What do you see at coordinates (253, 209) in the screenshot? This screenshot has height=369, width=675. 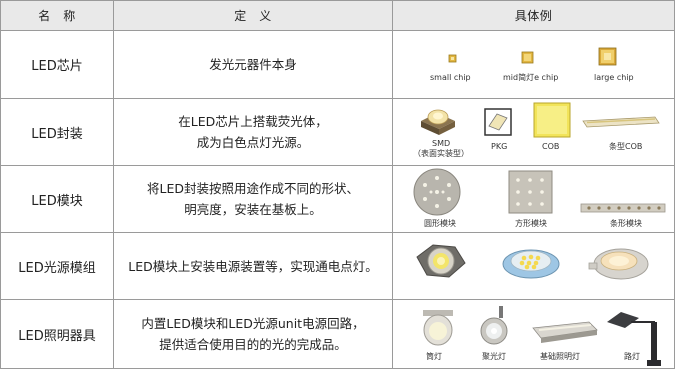 I see `definition-line: 明亮度，安装在基板上。` at bounding box center [253, 209].